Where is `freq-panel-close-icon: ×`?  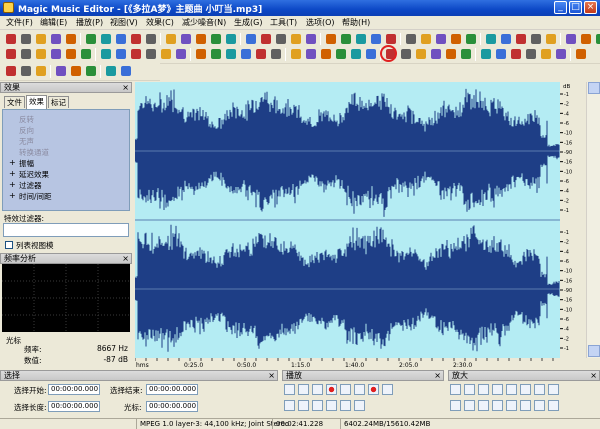
freq-panel-close-icon: × is located at coordinates (125, 258).